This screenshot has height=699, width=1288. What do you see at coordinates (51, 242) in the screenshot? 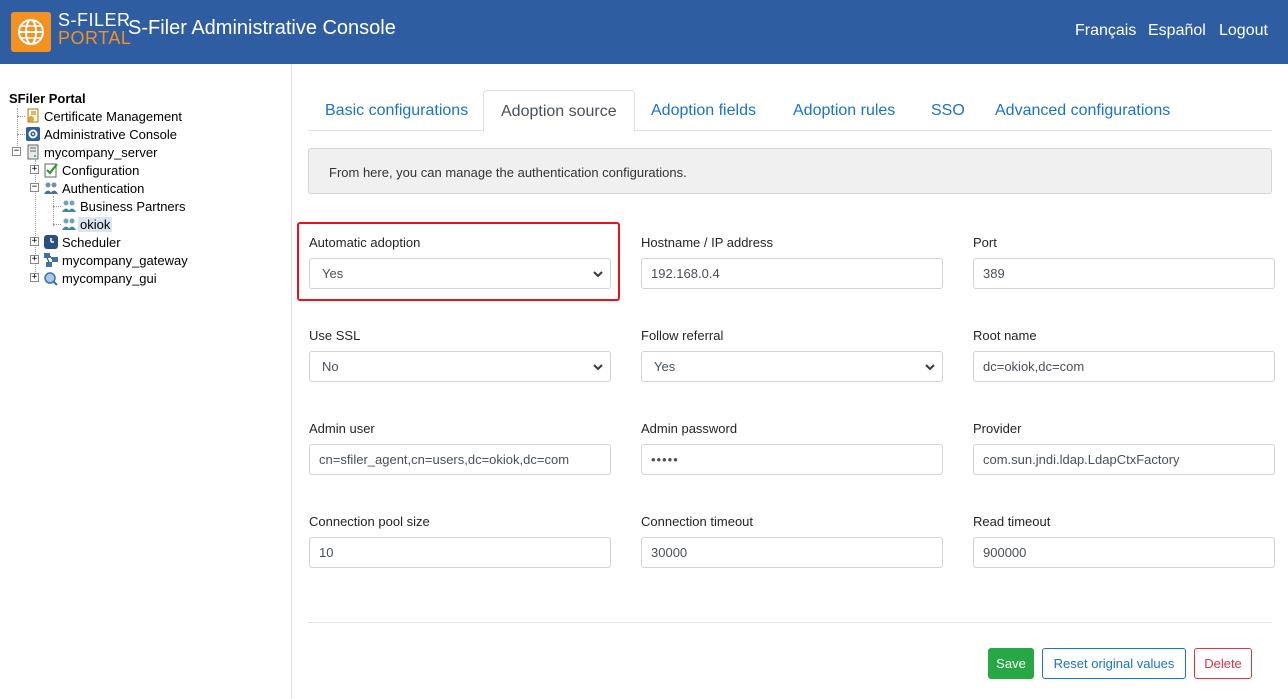
I see `clock-icon` at bounding box center [51, 242].